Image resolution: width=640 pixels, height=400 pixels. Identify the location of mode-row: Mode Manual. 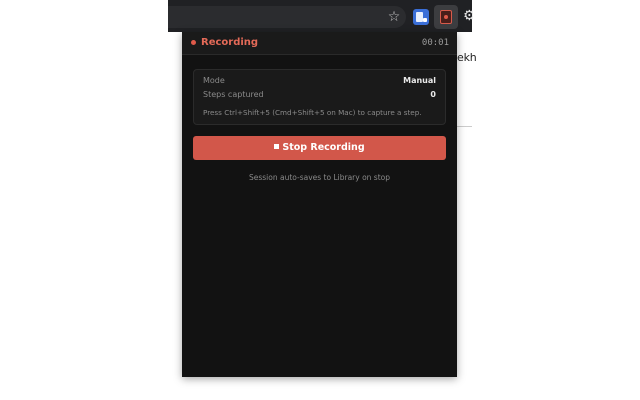
(319, 81).